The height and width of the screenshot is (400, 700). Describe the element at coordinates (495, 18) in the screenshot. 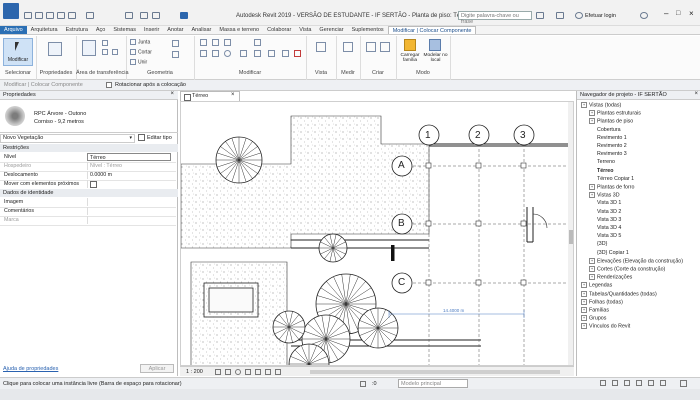

I see `search-input: Digite palavra-chave ou frase` at that location.